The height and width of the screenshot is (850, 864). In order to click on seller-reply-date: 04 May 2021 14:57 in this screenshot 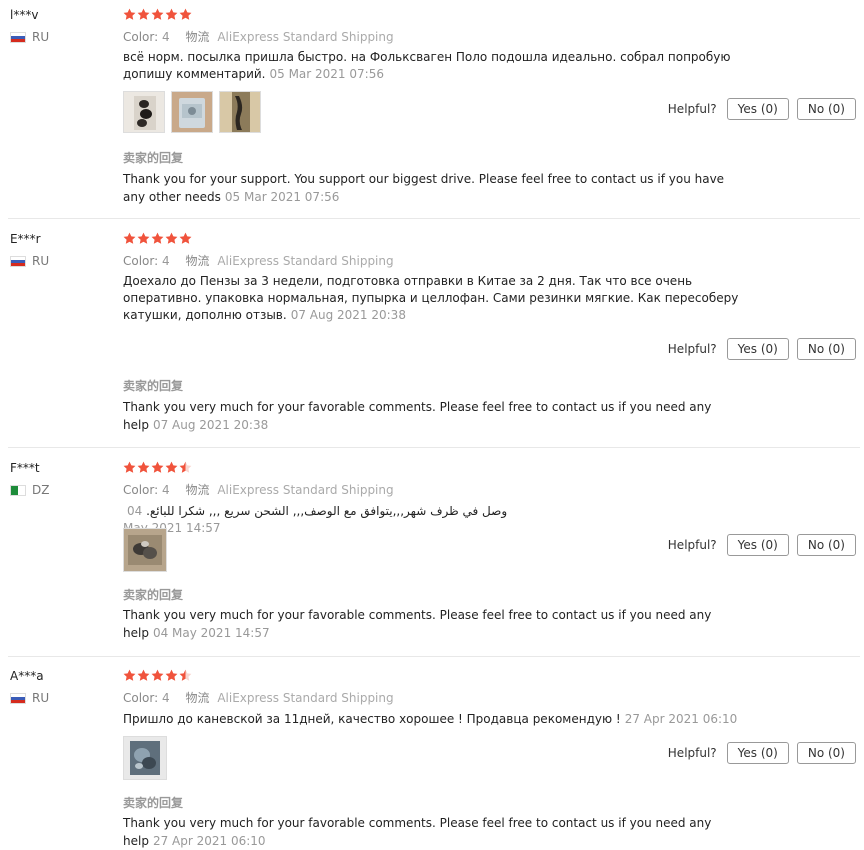, I will do `click(211, 633)`.